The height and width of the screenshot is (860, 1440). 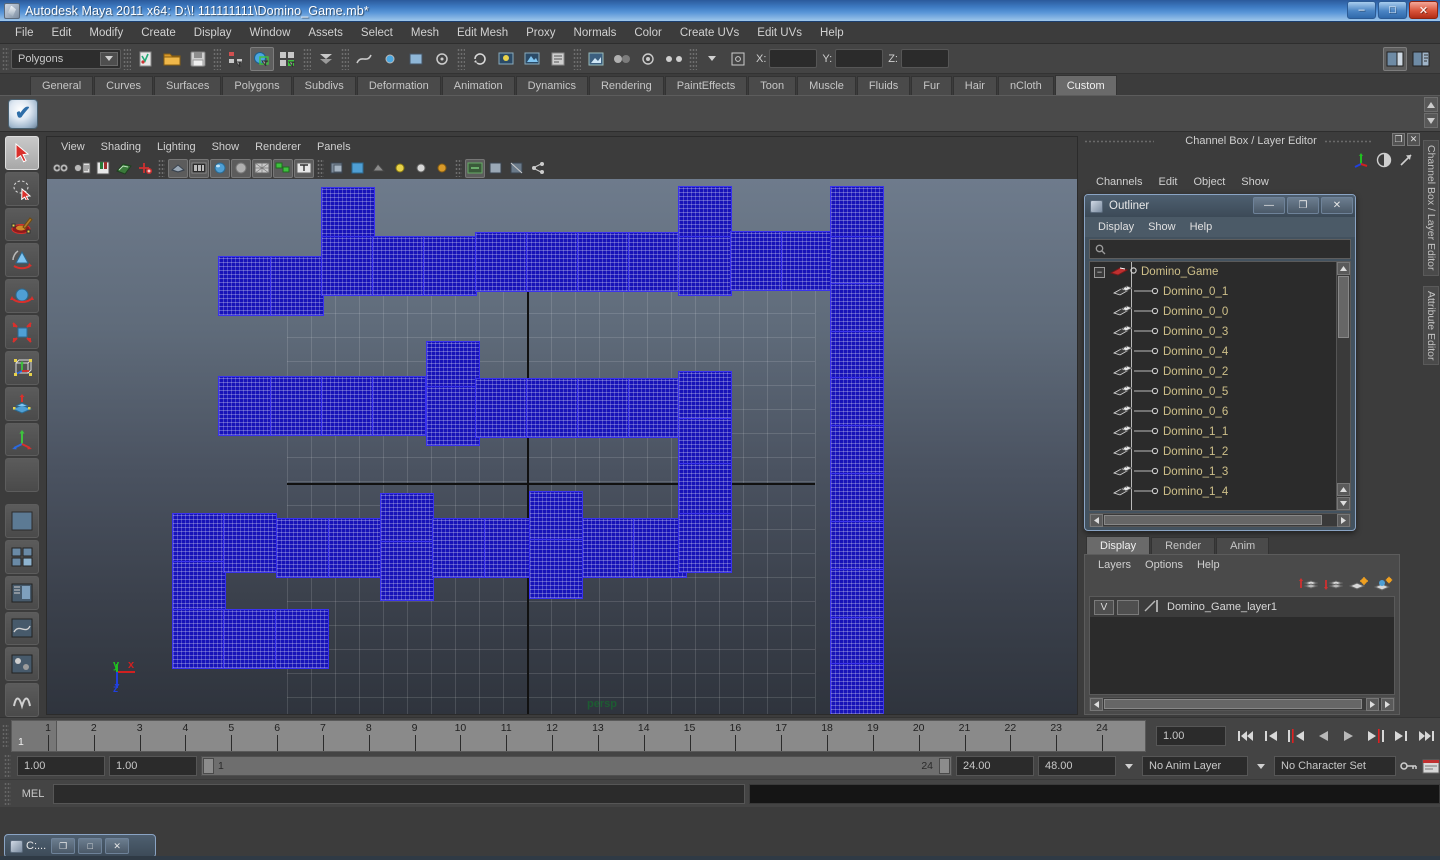 What do you see at coordinates (1383, 585) in the screenshot?
I see `create-layer-from-selected-icon` at bounding box center [1383, 585].